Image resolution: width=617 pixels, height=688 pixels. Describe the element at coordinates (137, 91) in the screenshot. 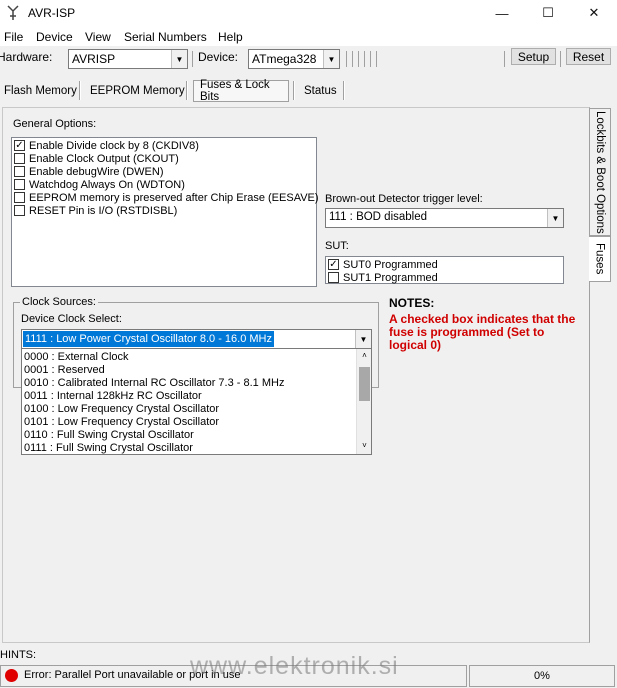

I see `tab-eeprom-memory: EEPROM Memory` at that location.